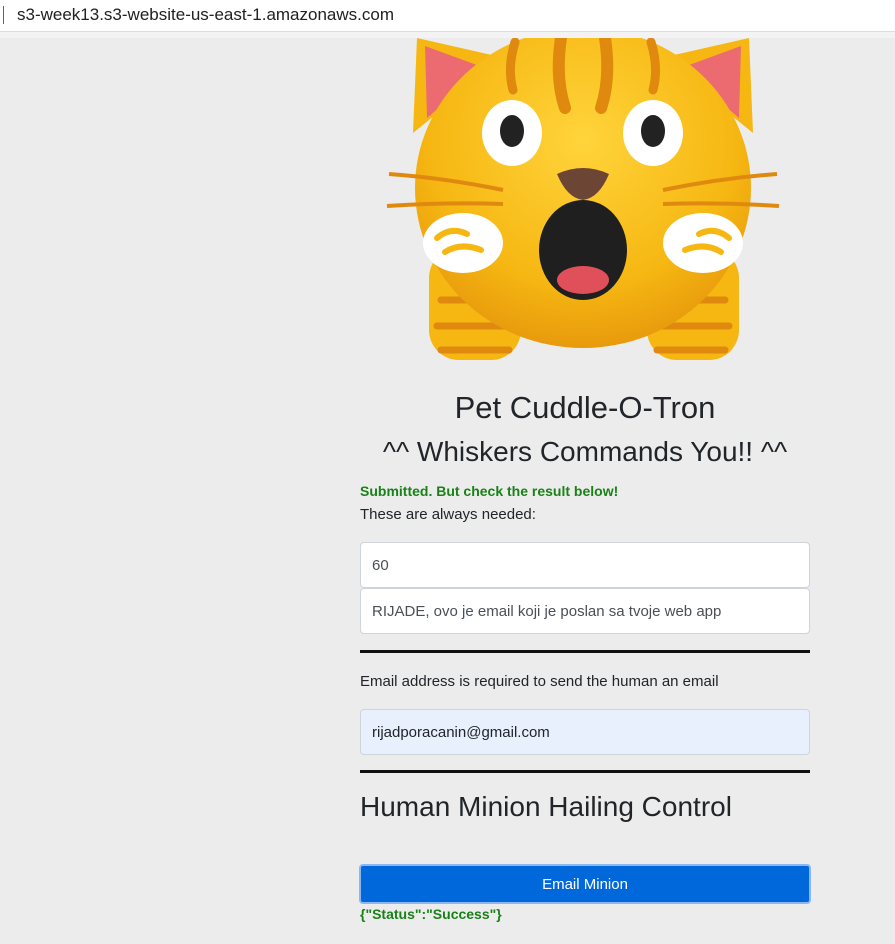 Image resolution: width=895 pixels, height=944 pixels. I want to click on required-fields-label: These are always needed:, so click(448, 514).